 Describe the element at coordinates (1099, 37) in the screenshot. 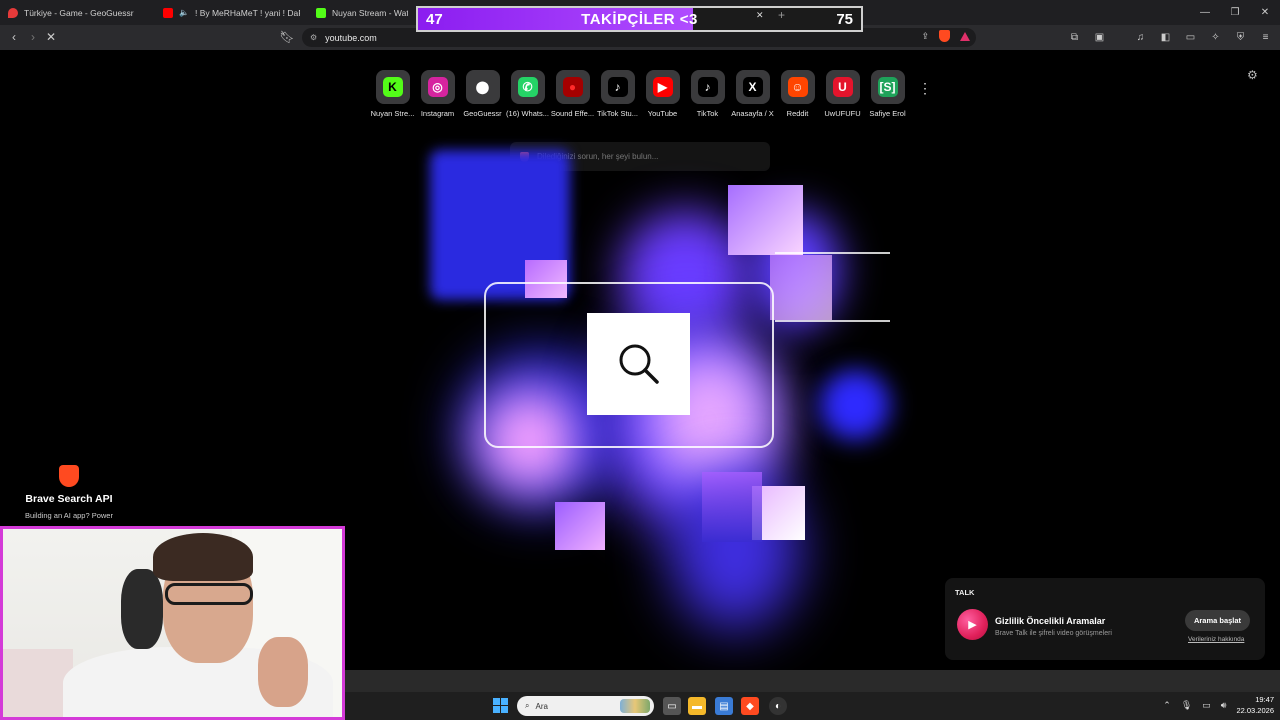

I see `screenshot-icon: ▣` at that location.